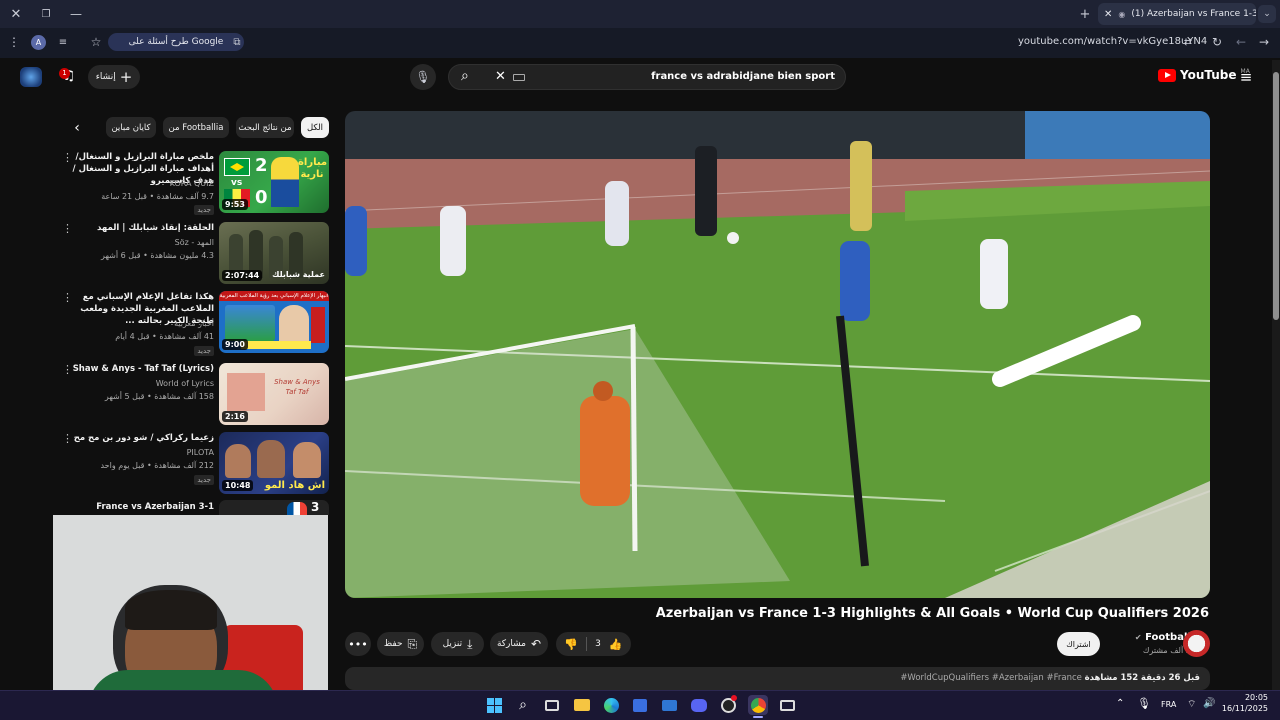 Image resolution: width=1280 pixels, height=720 pixels. What do you see at coordinates (196, 127) in the screenshot?
I see `chip-from-footballia: من Footballia` at bounding box center [196, 127].